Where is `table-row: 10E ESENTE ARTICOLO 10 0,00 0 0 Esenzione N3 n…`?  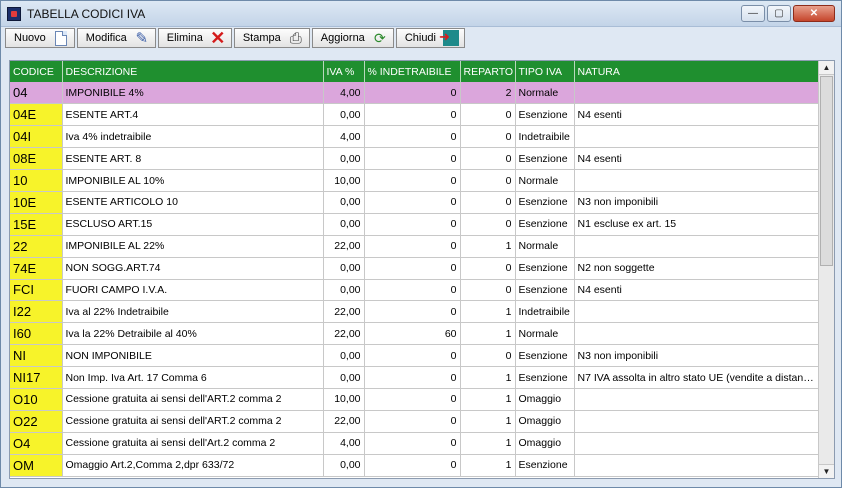
table-row: 10E ESENTE ARTICOLO 10 0,00 0 0 Esenzione N3 n… is located at coordinates (414, 202).